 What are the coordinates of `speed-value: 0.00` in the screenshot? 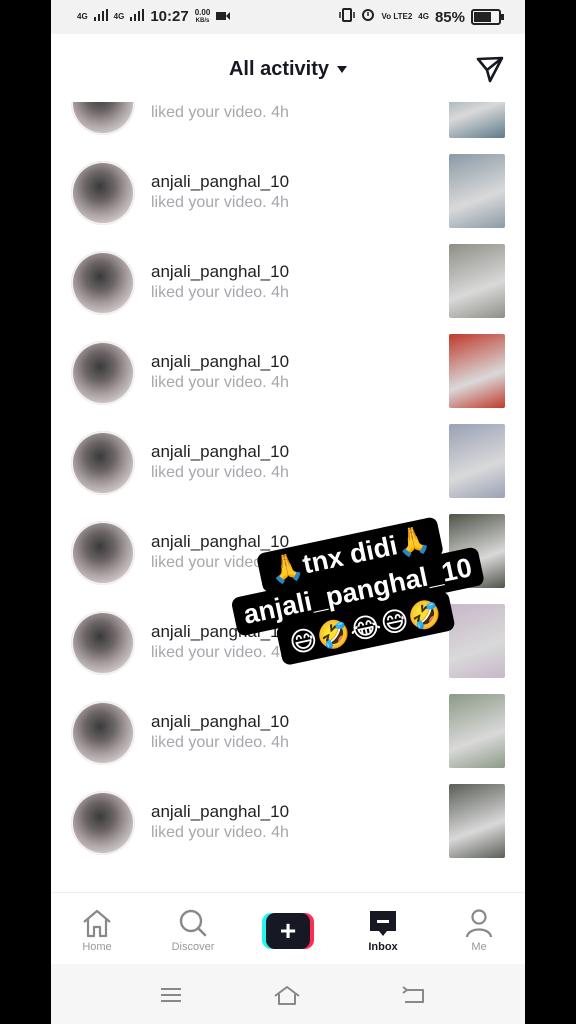 It's located at (202, 12).